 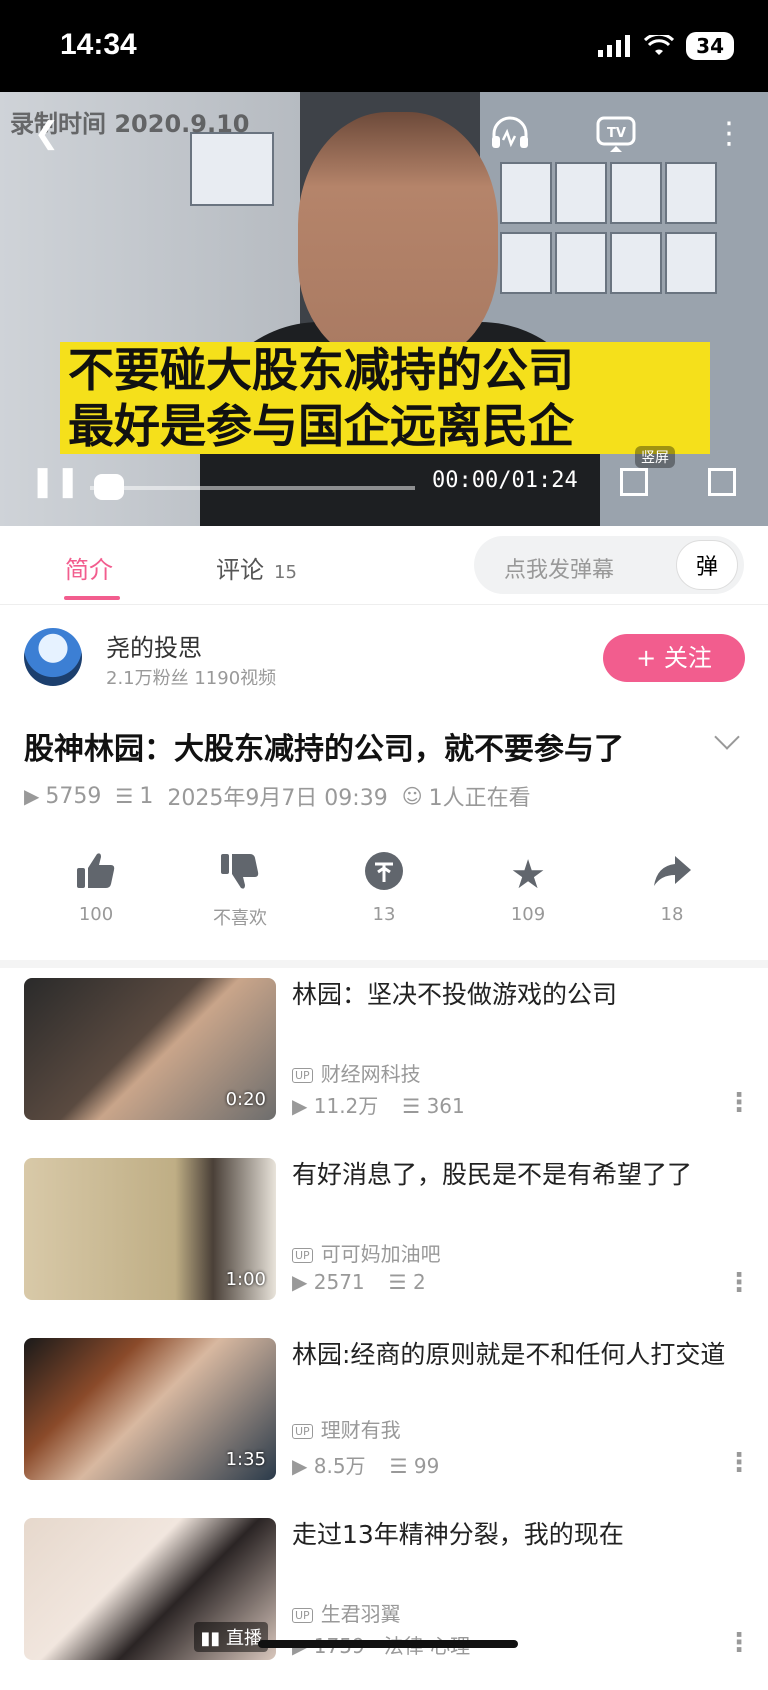 I want to click on signal-icon, so click(x=614, y=46).